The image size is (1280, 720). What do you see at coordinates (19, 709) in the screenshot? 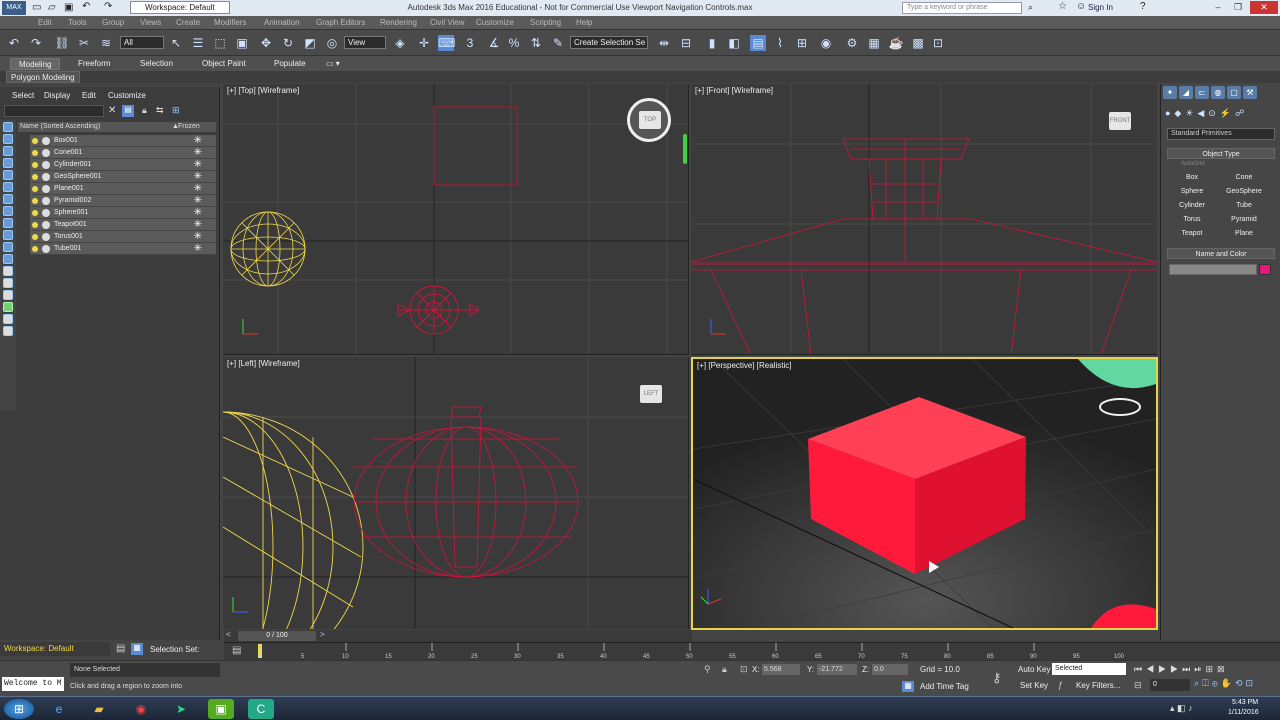
I see `start-button: ⊞` at bounding box center [19, 709].